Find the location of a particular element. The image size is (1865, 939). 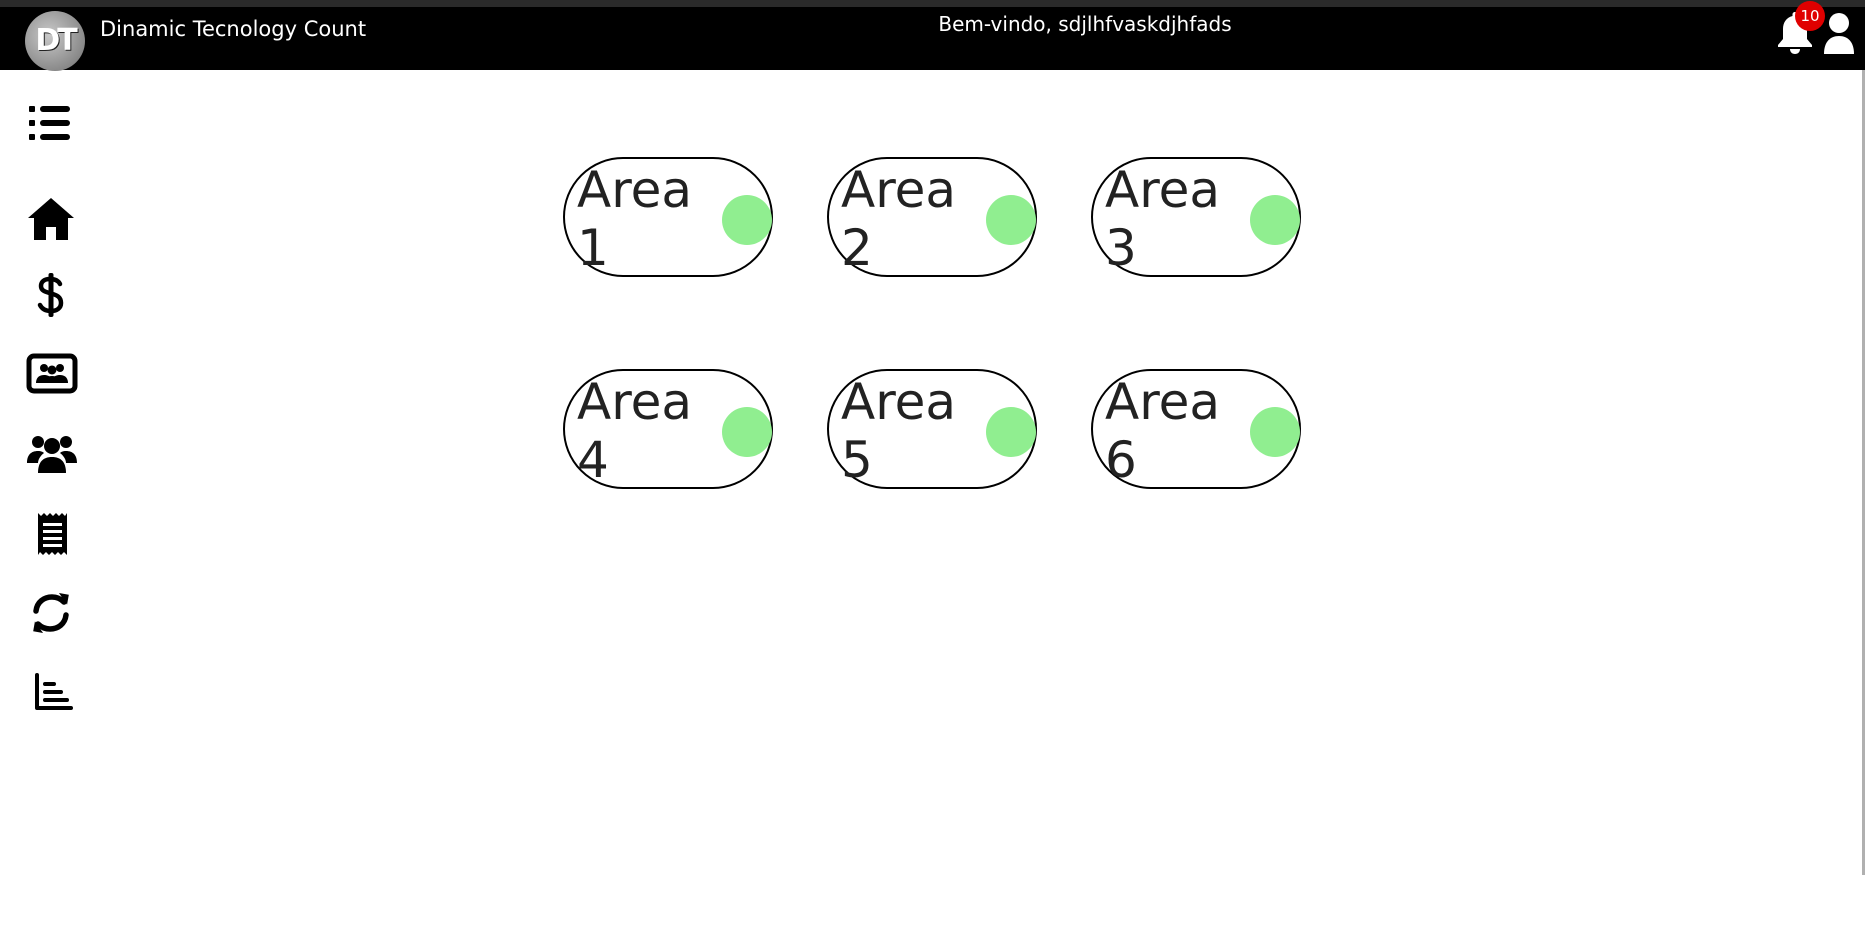

sidebar-item-users is located at coordinates (53, 456).